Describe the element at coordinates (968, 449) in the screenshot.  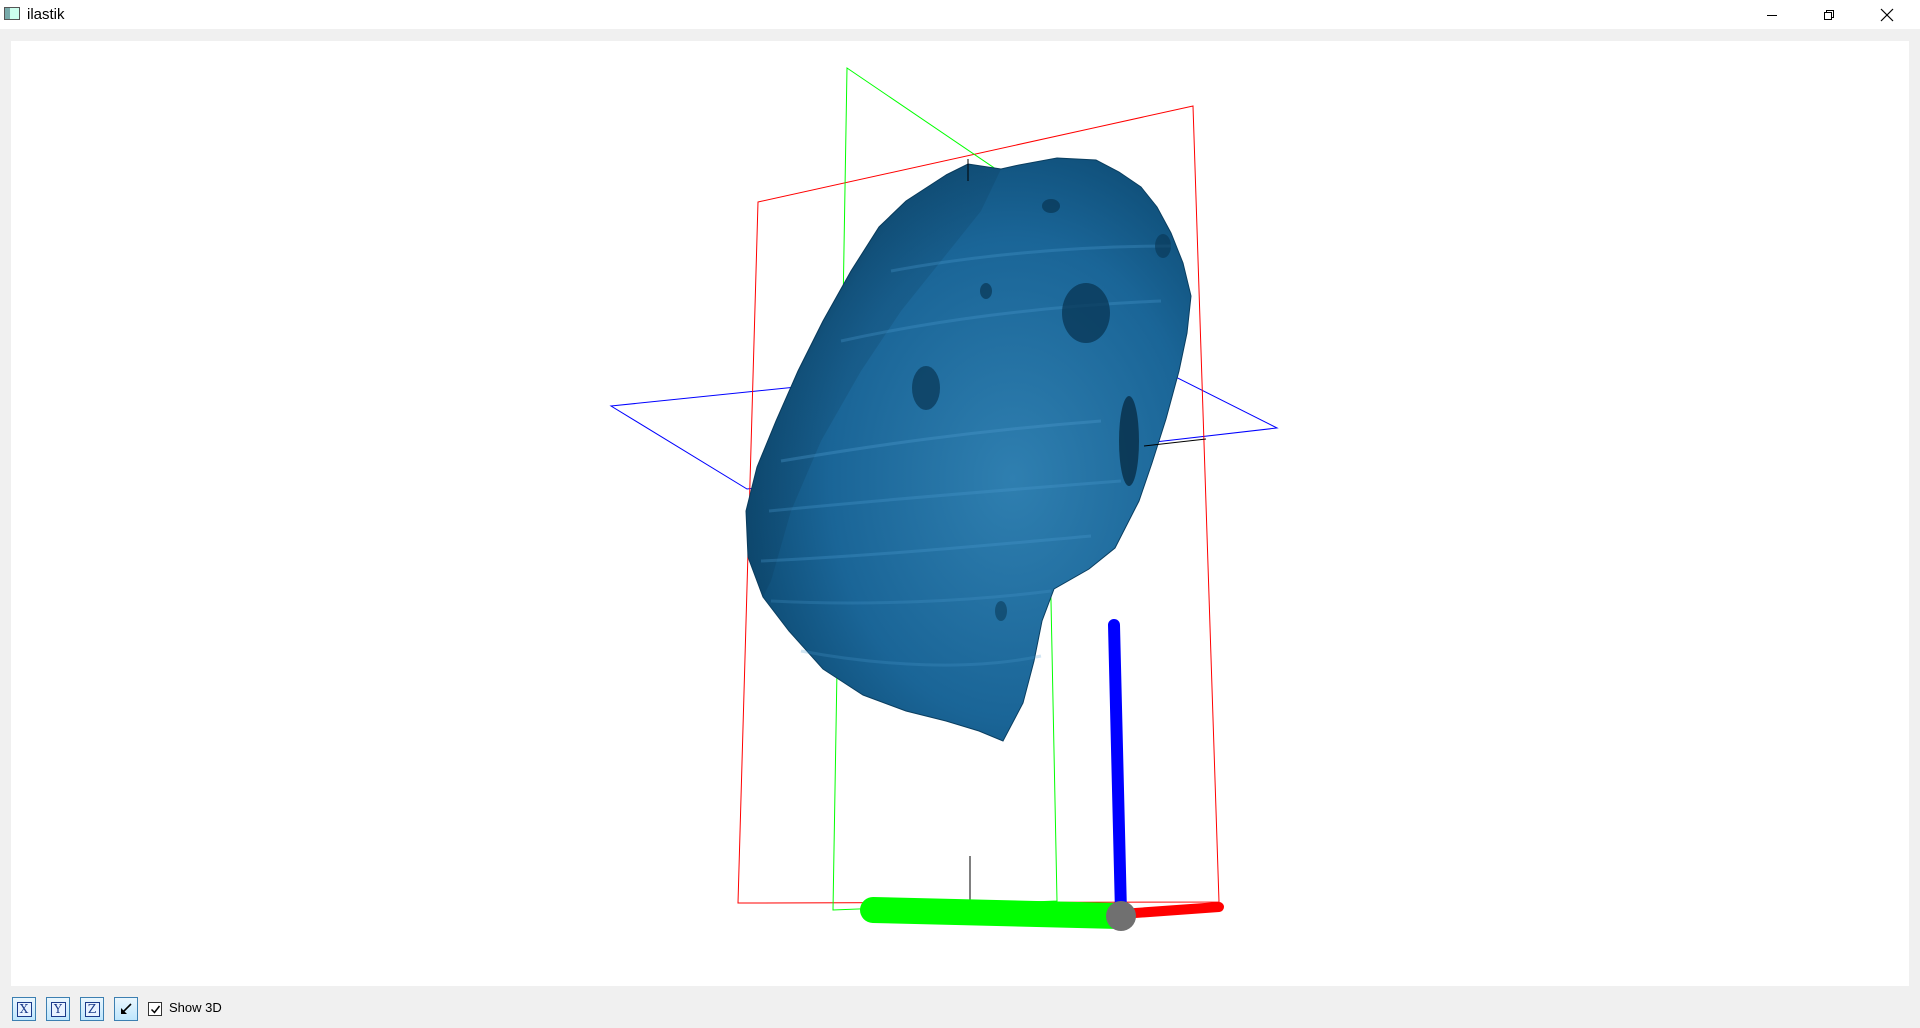
I see `segmentation-mesh` at that location.